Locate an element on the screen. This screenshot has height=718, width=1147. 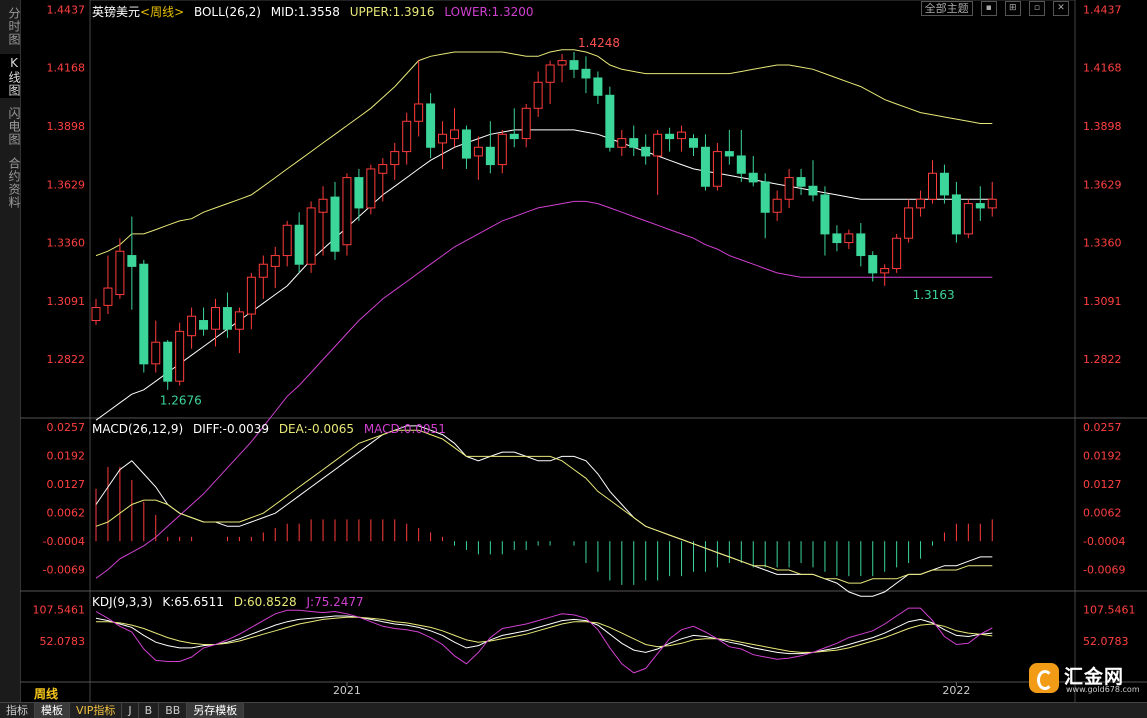
y-tick-label-left: 1.3898 is located at coordinates (66, 126).